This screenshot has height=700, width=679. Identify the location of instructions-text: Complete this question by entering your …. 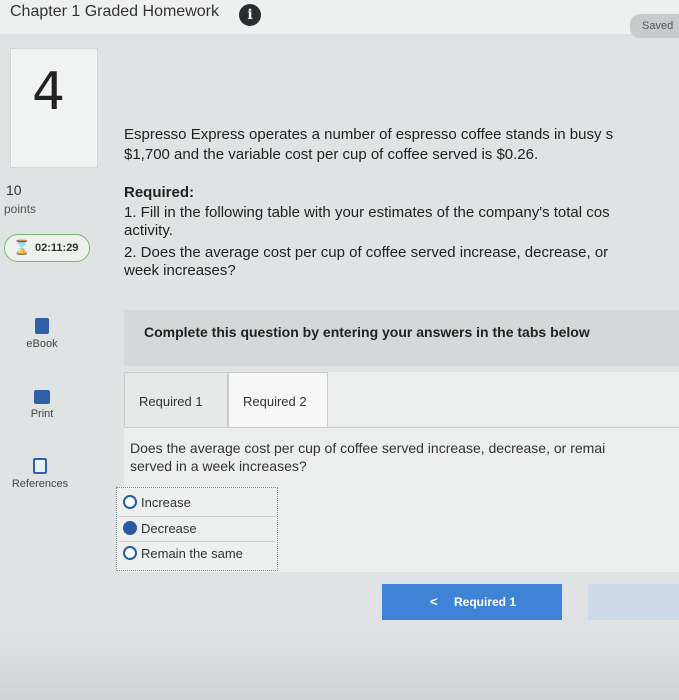
(367, 332).